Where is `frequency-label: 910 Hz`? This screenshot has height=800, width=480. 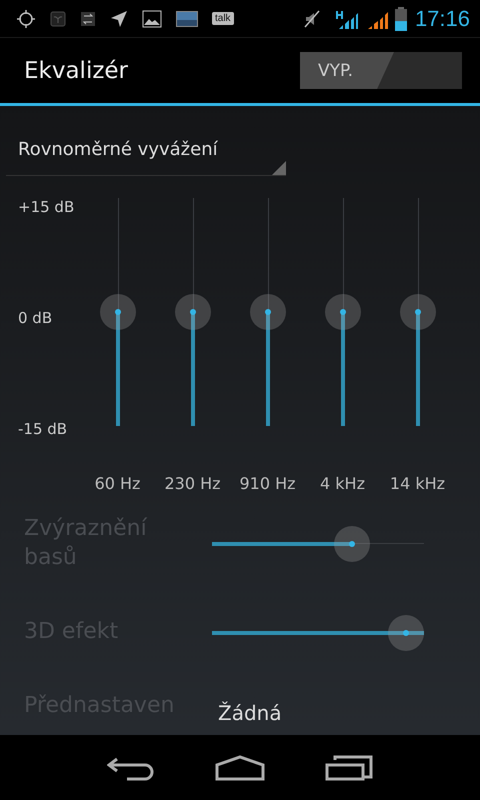
frequency-label: 910 Hz is located at coordinates (267, 484).